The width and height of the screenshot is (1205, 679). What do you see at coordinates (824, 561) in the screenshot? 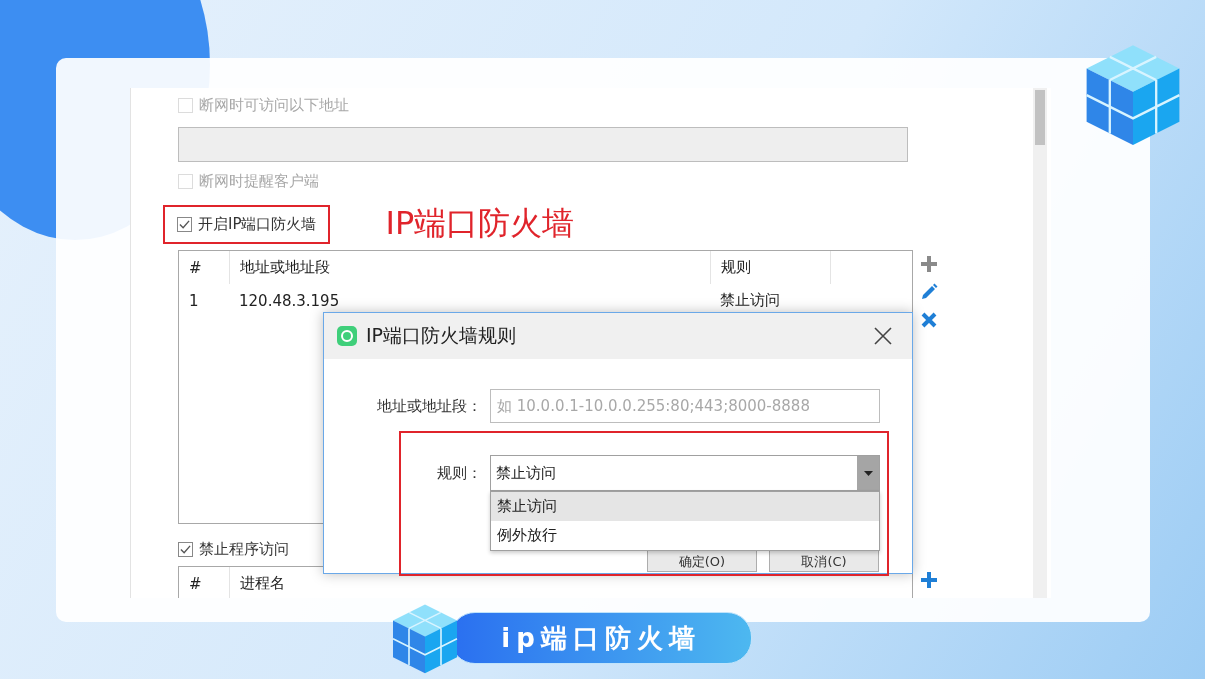
I see `dialog-button: 取消(C)` at bounding box center [824, 561].